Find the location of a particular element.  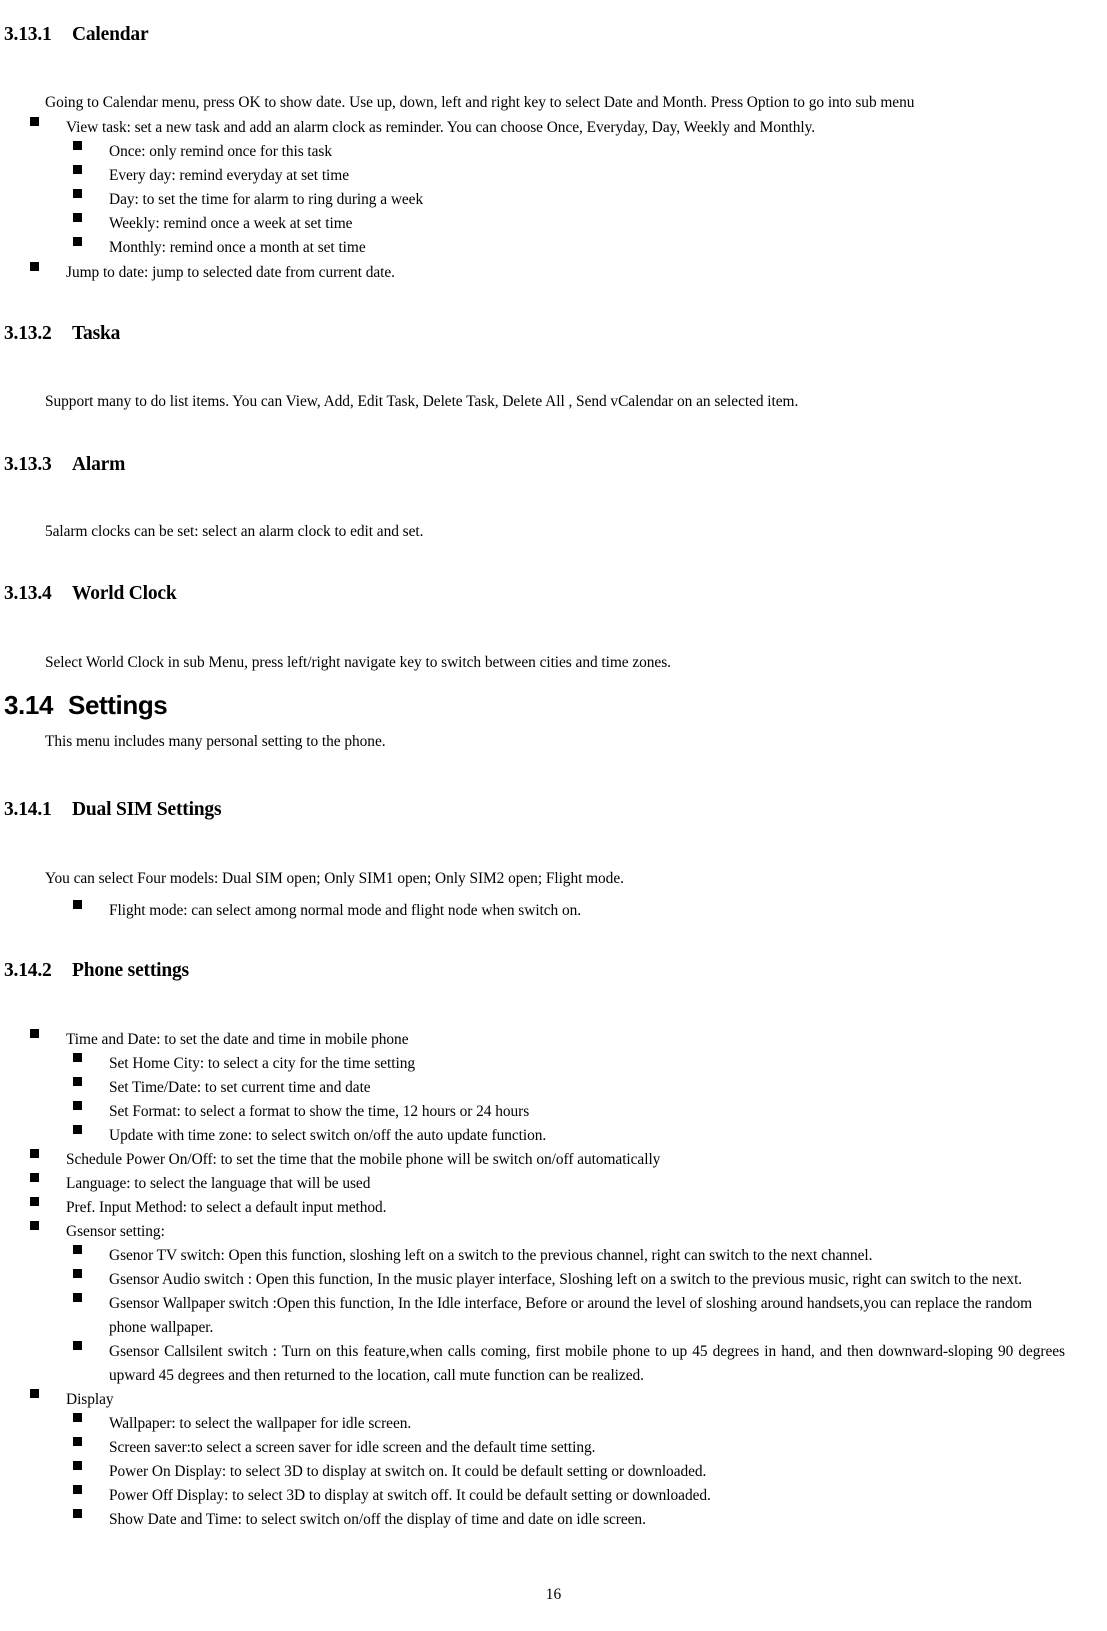

heading-alarm-number: 3.13.3 is located at coordinates (28, 464).